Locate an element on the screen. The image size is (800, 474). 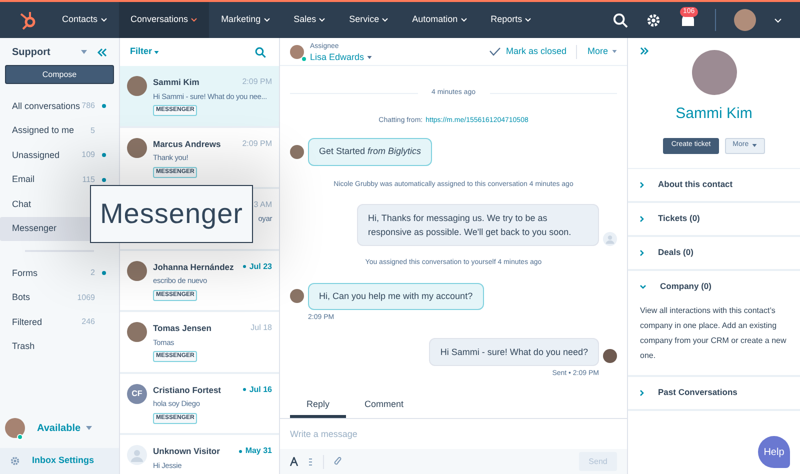
search-icon is located at coordinates (620, 20).